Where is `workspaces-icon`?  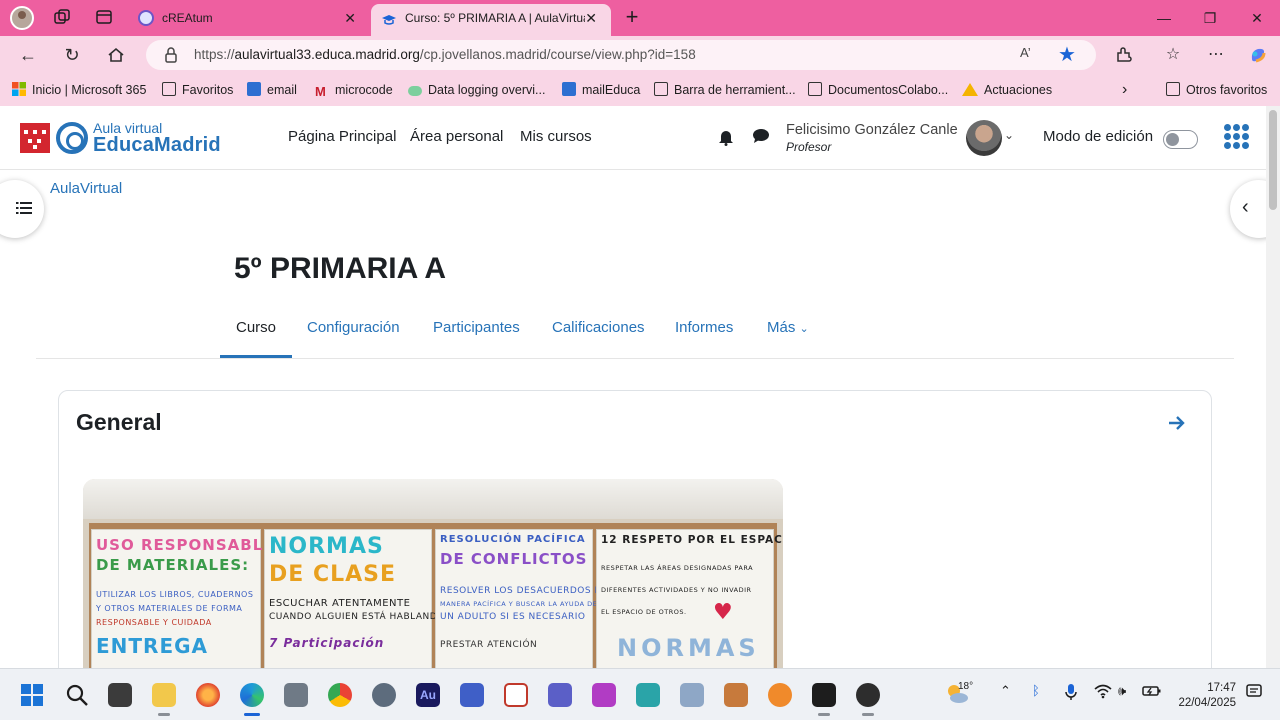 workspaces-icon is located at coordinates (62, 18).